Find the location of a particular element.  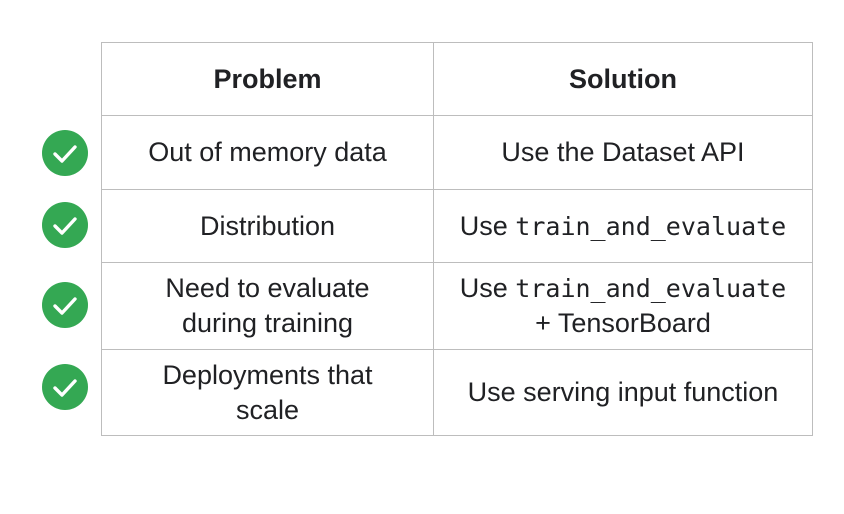

table-header-row: Problem Solution is located at coordinates (457, 79).